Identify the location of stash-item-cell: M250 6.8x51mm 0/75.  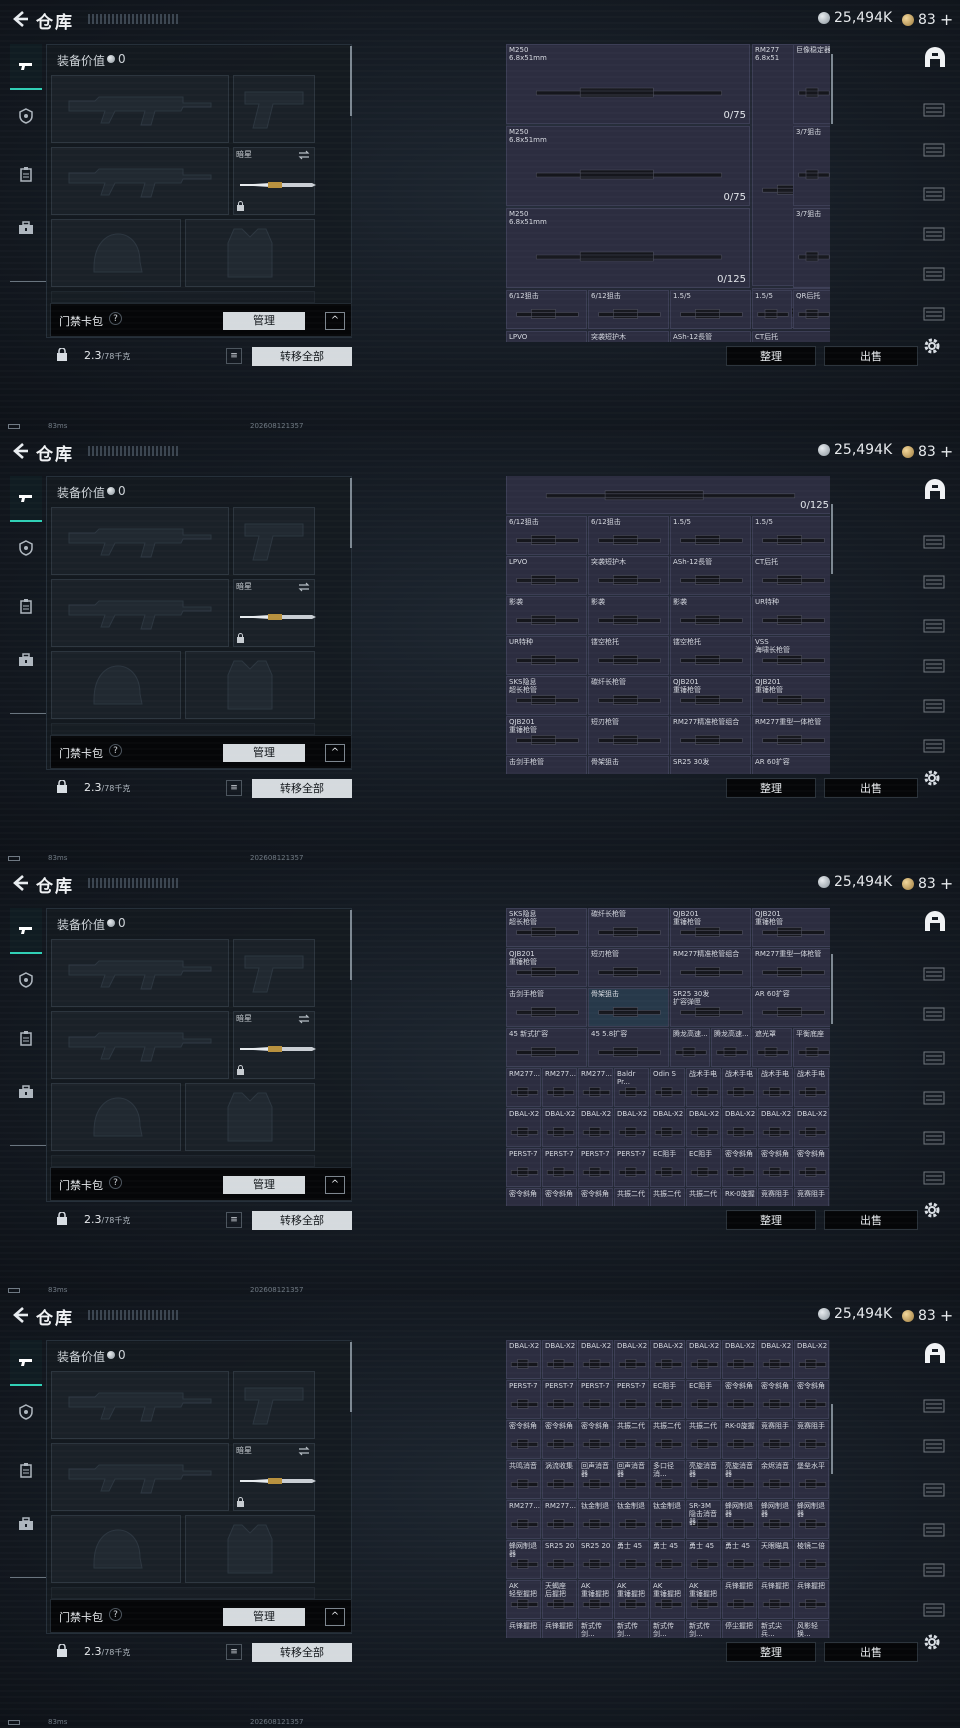
(628, 166).